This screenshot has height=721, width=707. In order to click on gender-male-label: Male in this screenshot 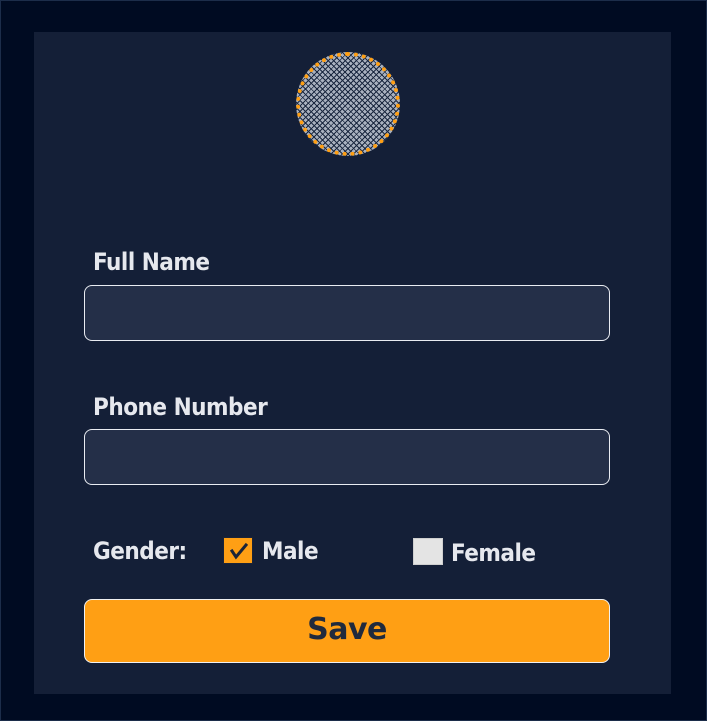, I will do `click(290, 551)`.